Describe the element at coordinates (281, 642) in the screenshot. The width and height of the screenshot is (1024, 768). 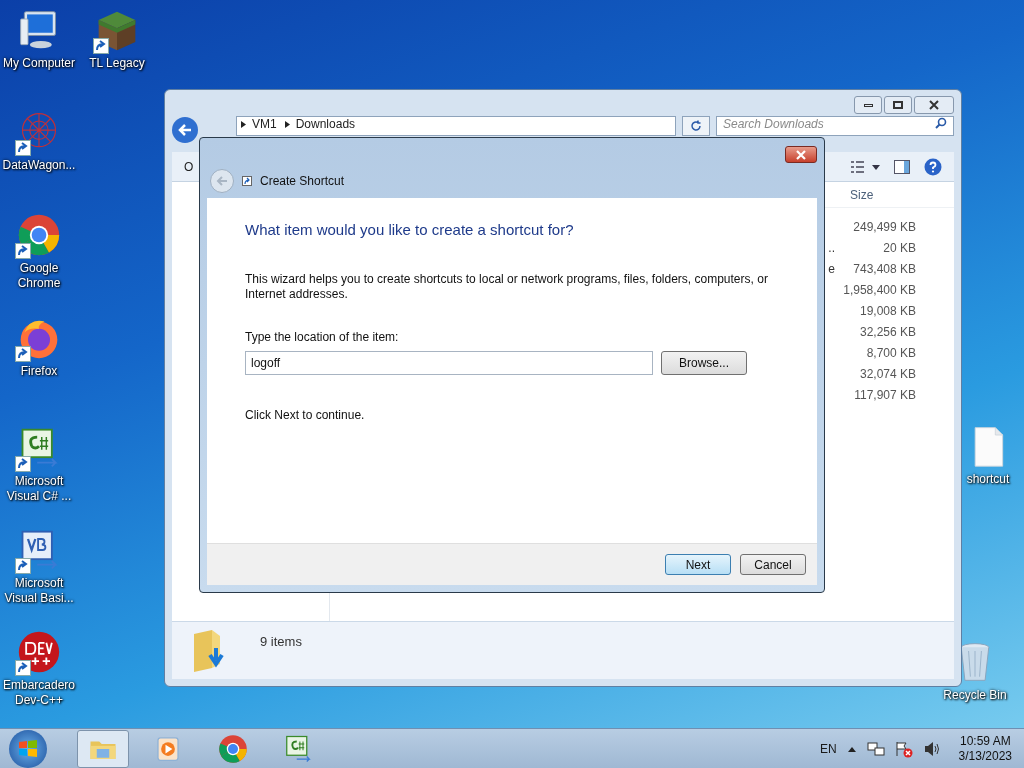
I see `status-text: 9 items` at that location.